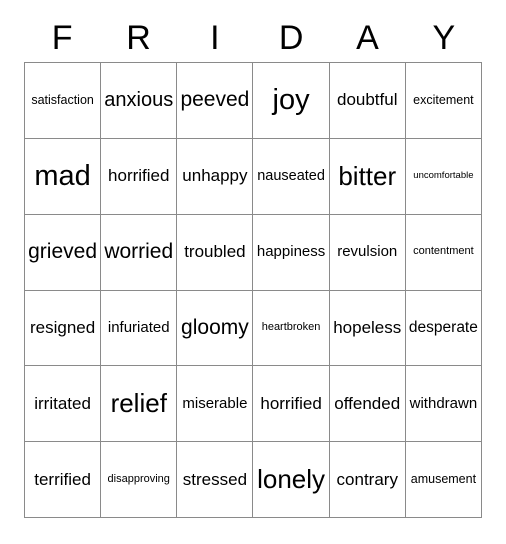 The width and height of the screenshot is (506, 544). I want to click on bingo-cell-label: irritated, so click(62, 403).